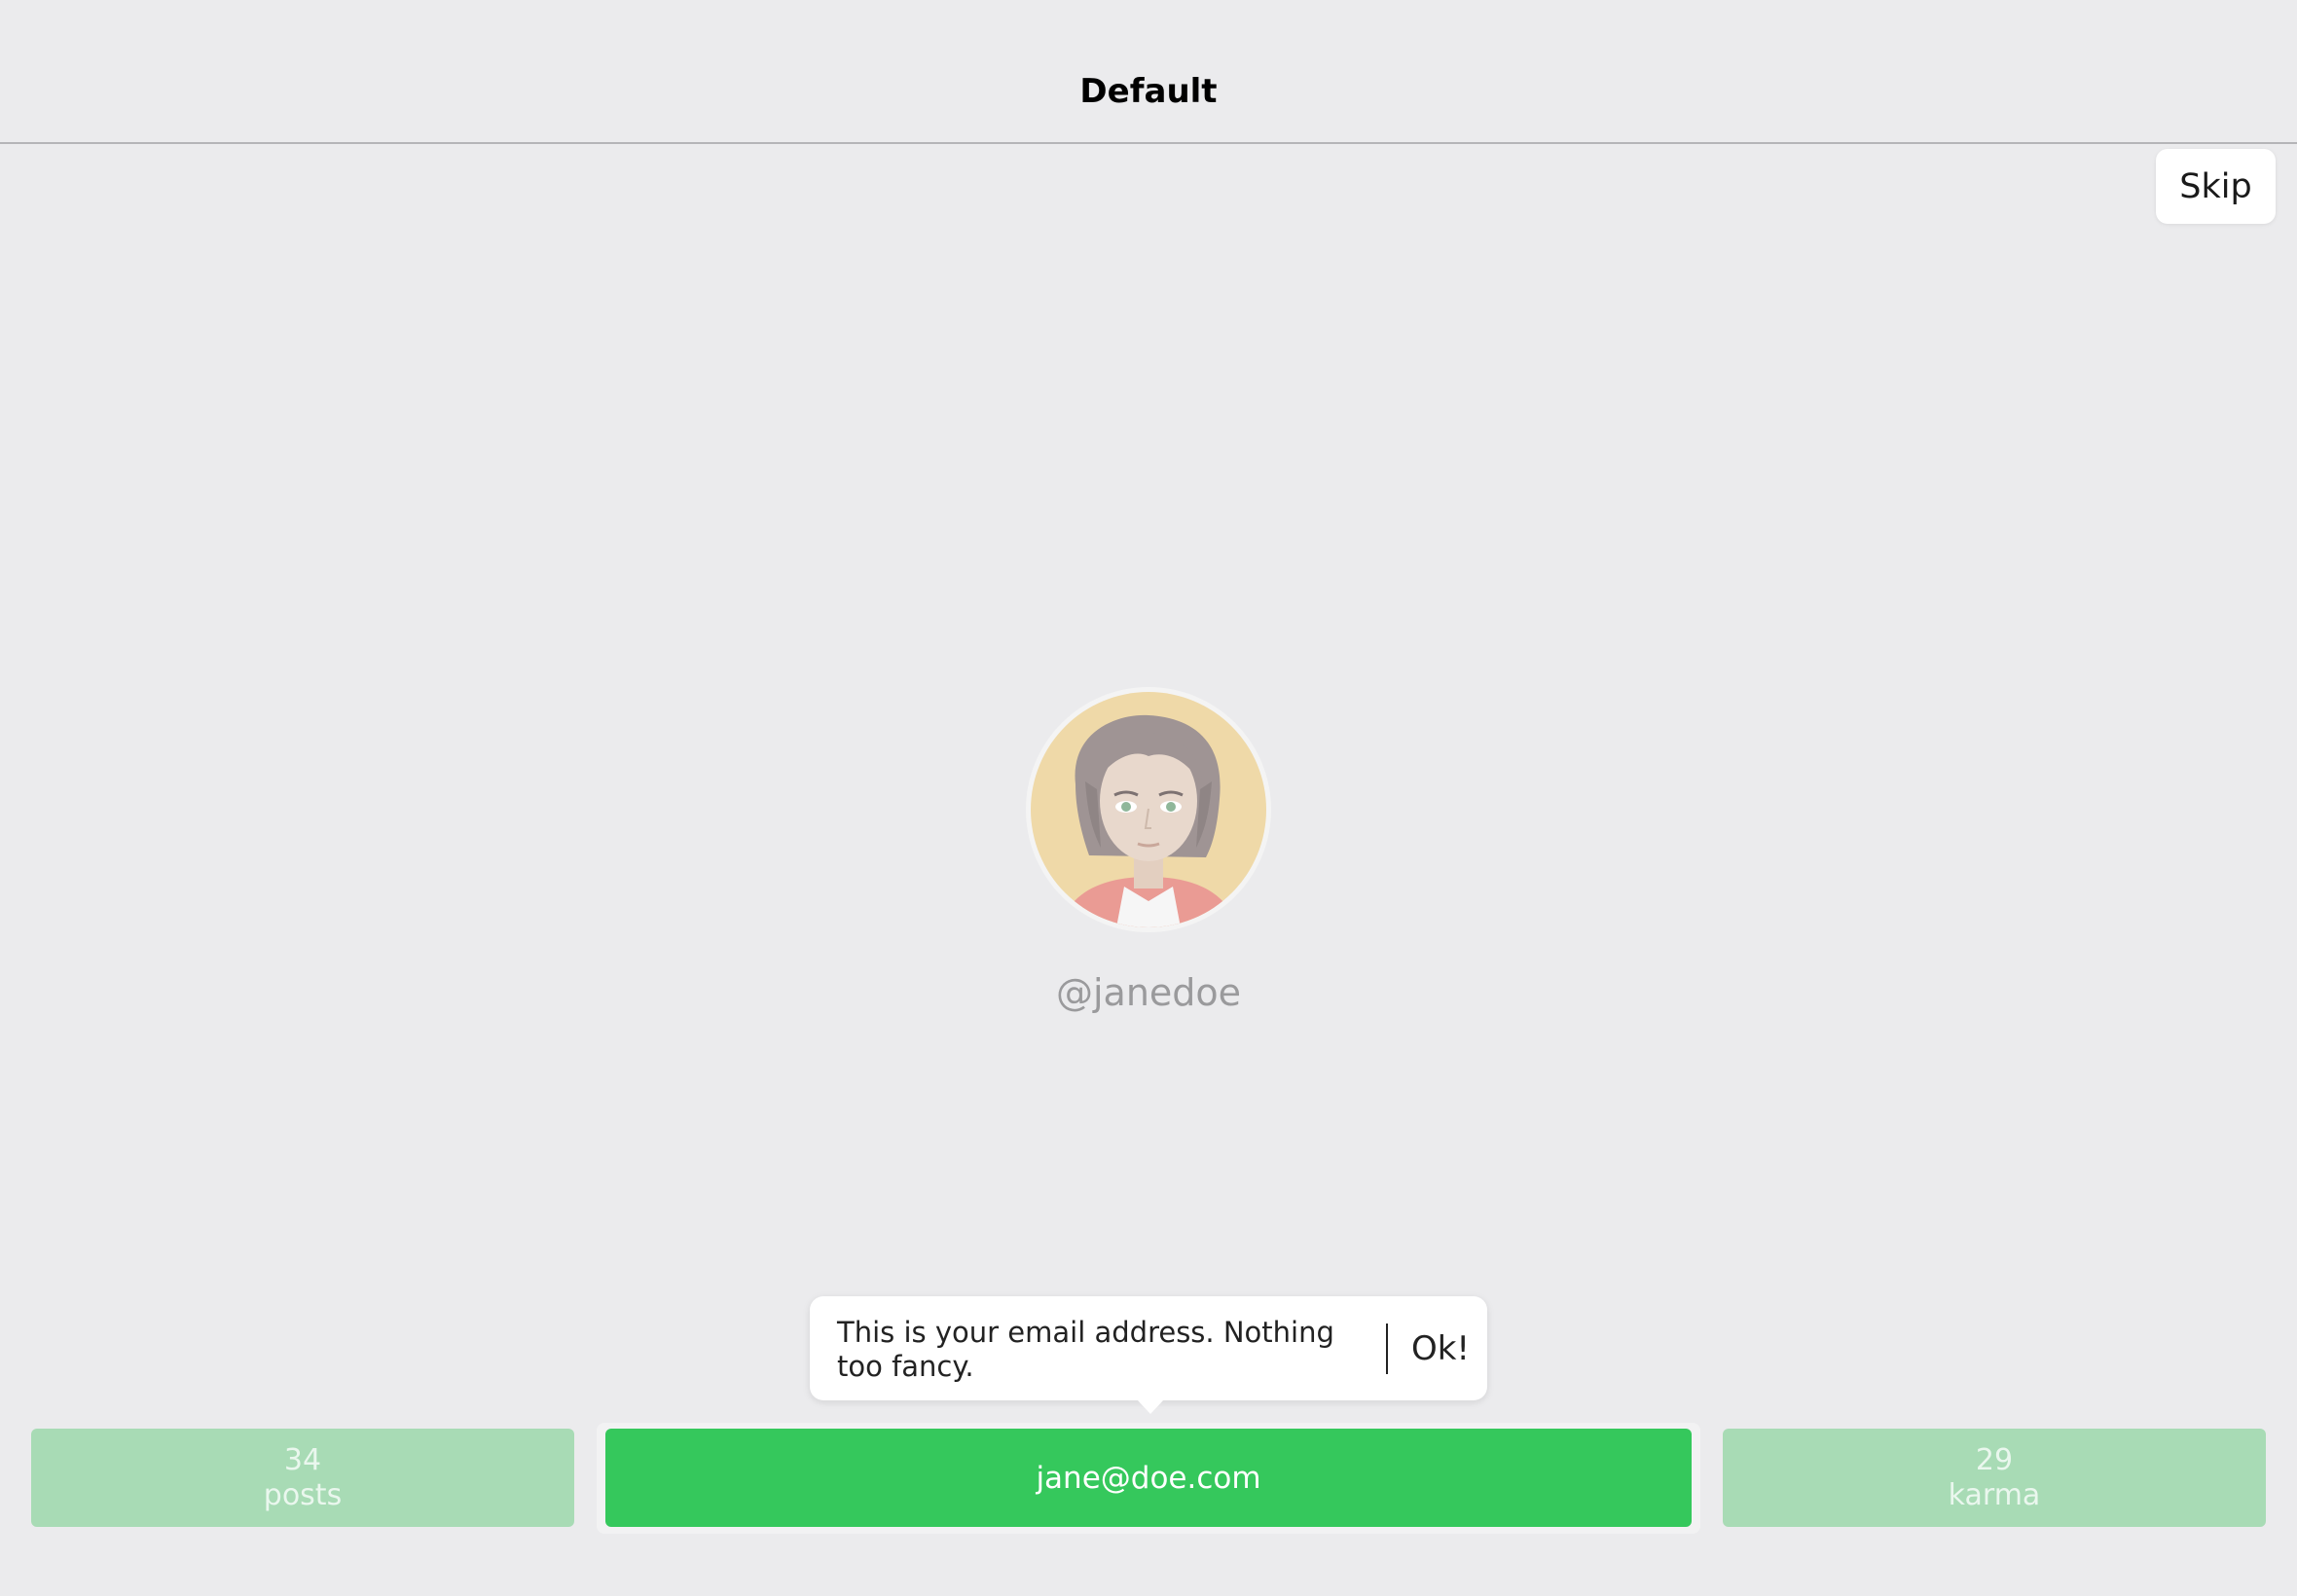 The width and height of the screenshot is (2297, 1596). Describe the element at coordinates (1148, 1478) in the screenshot. I see `email-button: jane@doe.com` at that location.